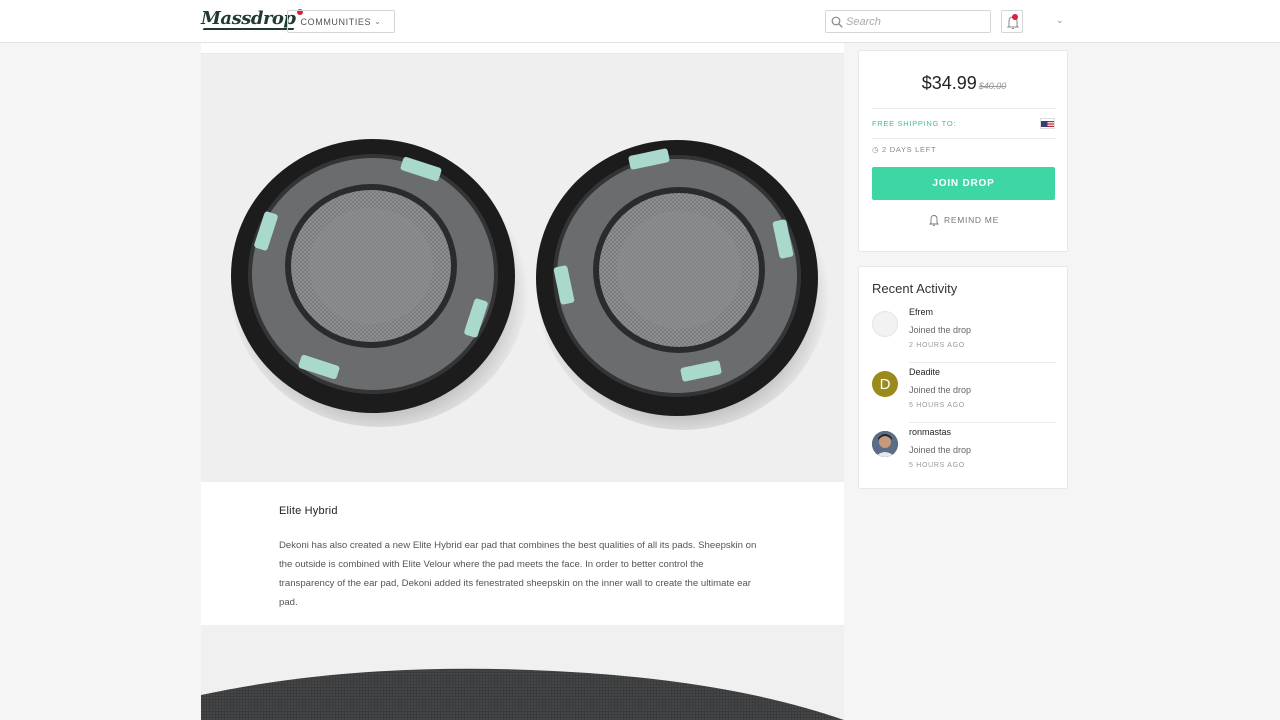 The width and height of the screenshot is (1280, 720). What do you see at coordinates (1012, 21) in the screenshot?
I see `notifications-button` at bounding box center [1012, 21].